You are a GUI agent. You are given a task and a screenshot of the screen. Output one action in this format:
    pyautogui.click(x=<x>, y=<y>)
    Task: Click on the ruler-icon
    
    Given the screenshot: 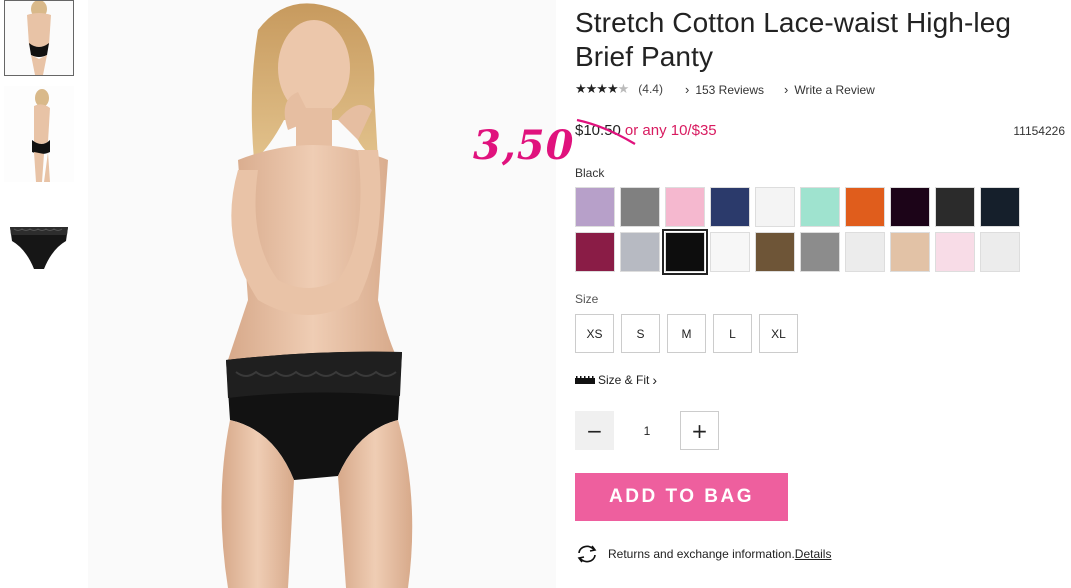 What is the action you would take?
    pyautogui.click(x=585, y=380)
    